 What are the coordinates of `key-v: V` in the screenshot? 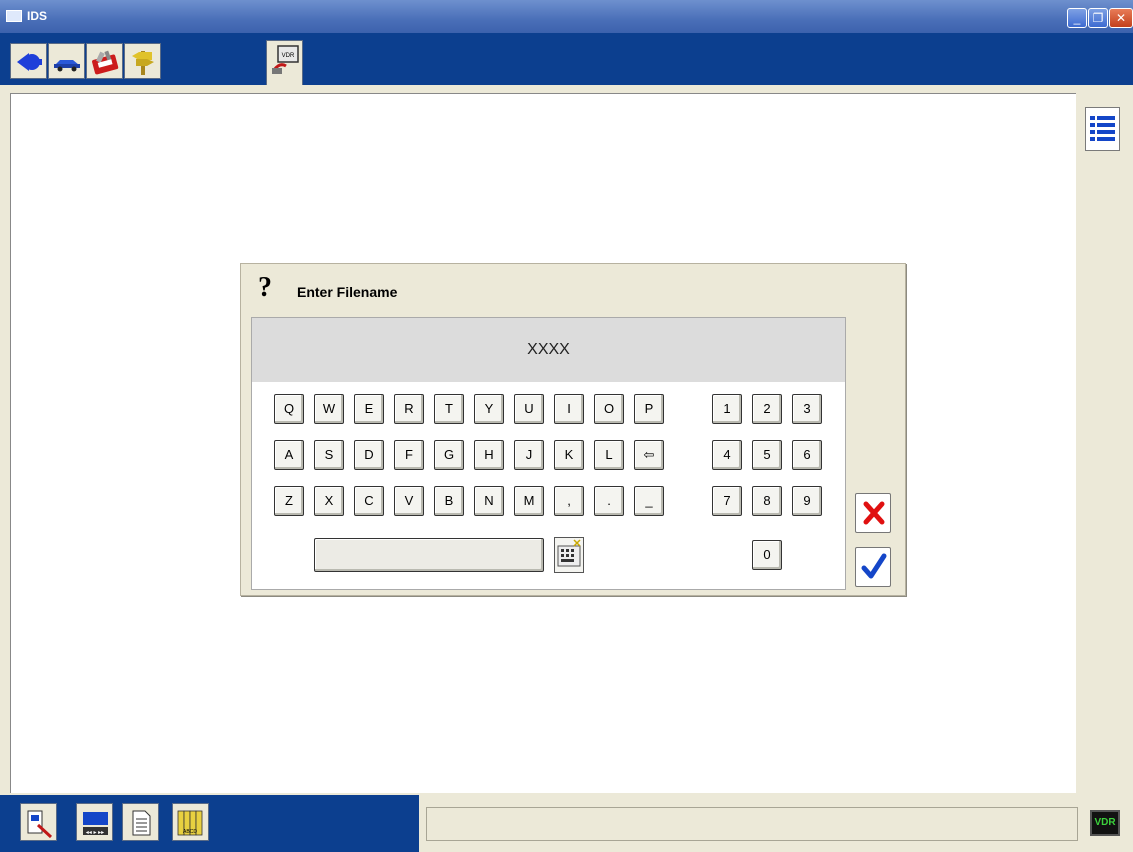 It's located at (409, 501).